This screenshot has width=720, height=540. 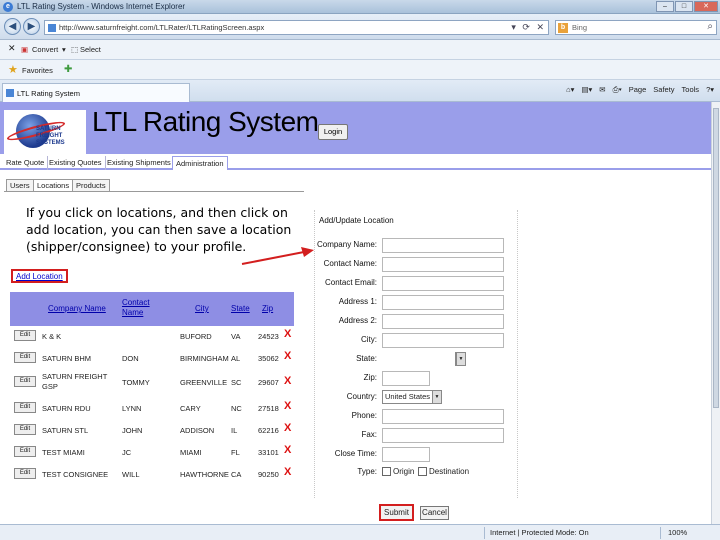 What do you see at coordinates (443, 302) in the screenshot?
I see `address1-field` at bounding box center [443, 302].